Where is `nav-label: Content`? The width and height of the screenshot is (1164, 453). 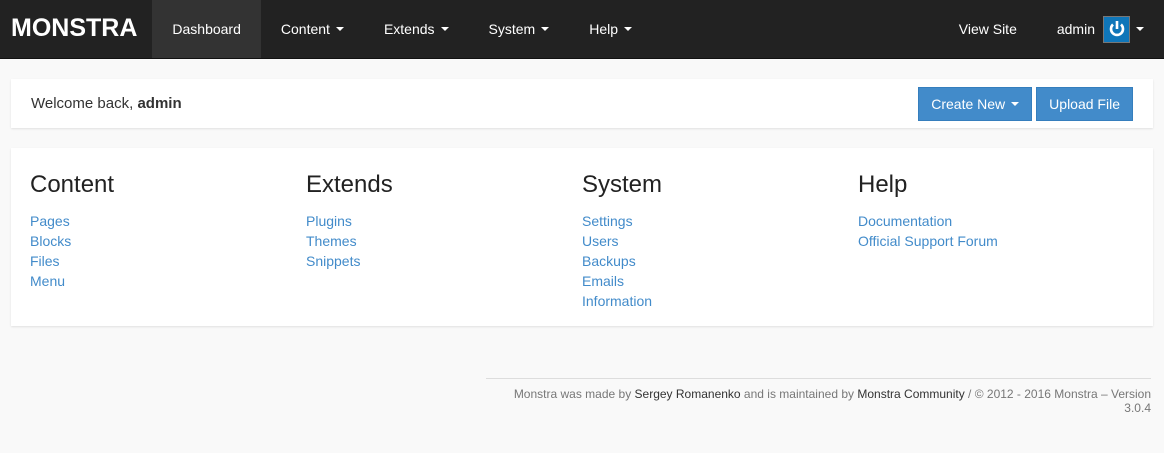
nav-label: Content is located at coordinates (305, 29).